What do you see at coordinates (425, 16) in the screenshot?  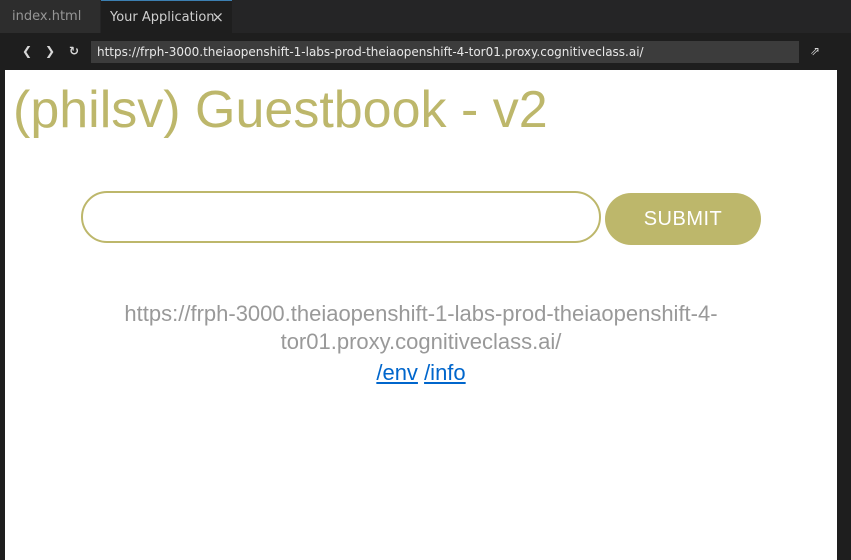 I see `tab-bar: index.html Your Application ×` at bounding box center [425, 16].